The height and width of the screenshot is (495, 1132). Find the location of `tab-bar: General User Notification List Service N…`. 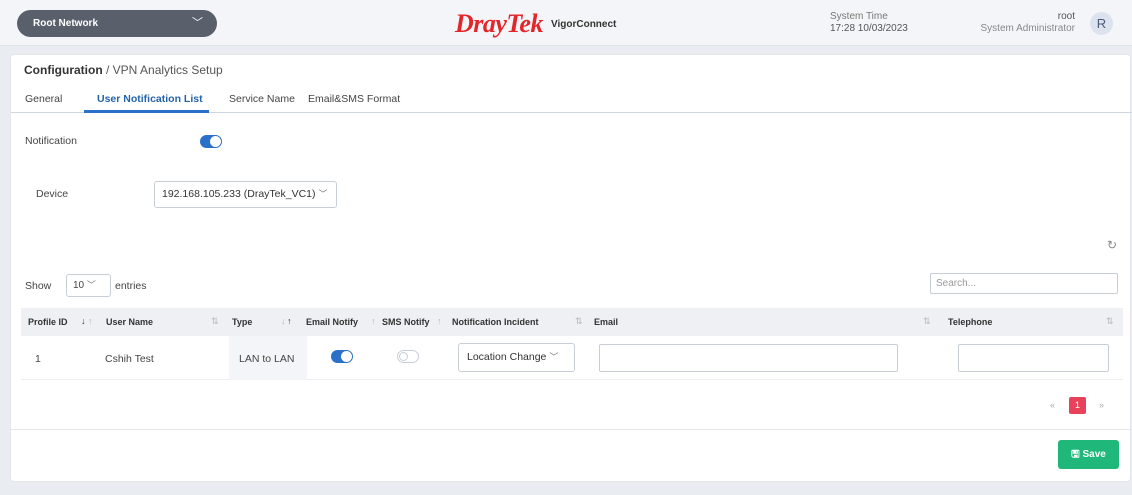

tab-bar: General User Notification List Service N… is located at coordinates (571, 99).